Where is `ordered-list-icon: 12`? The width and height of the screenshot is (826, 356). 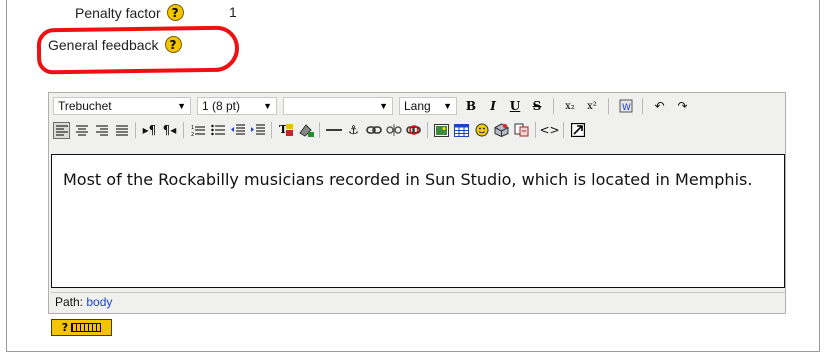 ordered-list-icon: 12 is located at coordinates (197, 130).